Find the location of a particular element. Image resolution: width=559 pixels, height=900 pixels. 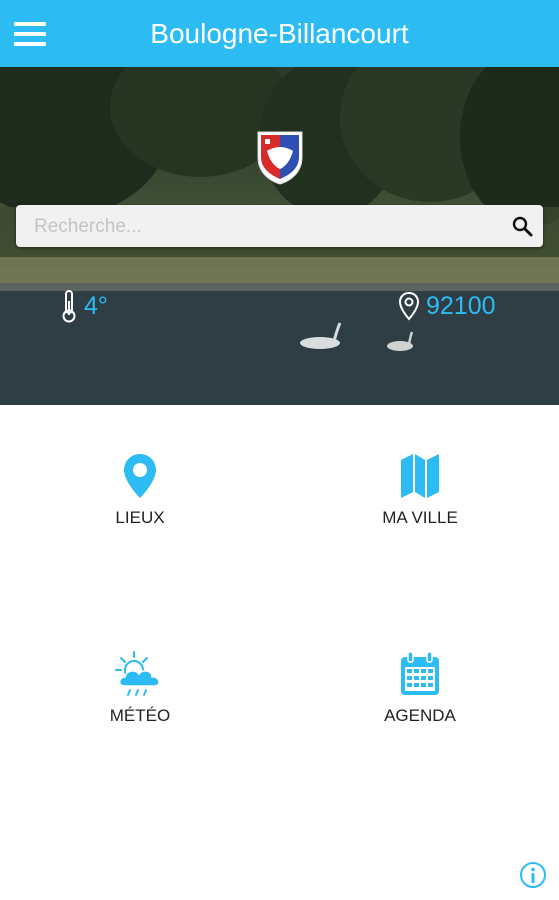

folded-map-icon is located at coordinates (420, 476).